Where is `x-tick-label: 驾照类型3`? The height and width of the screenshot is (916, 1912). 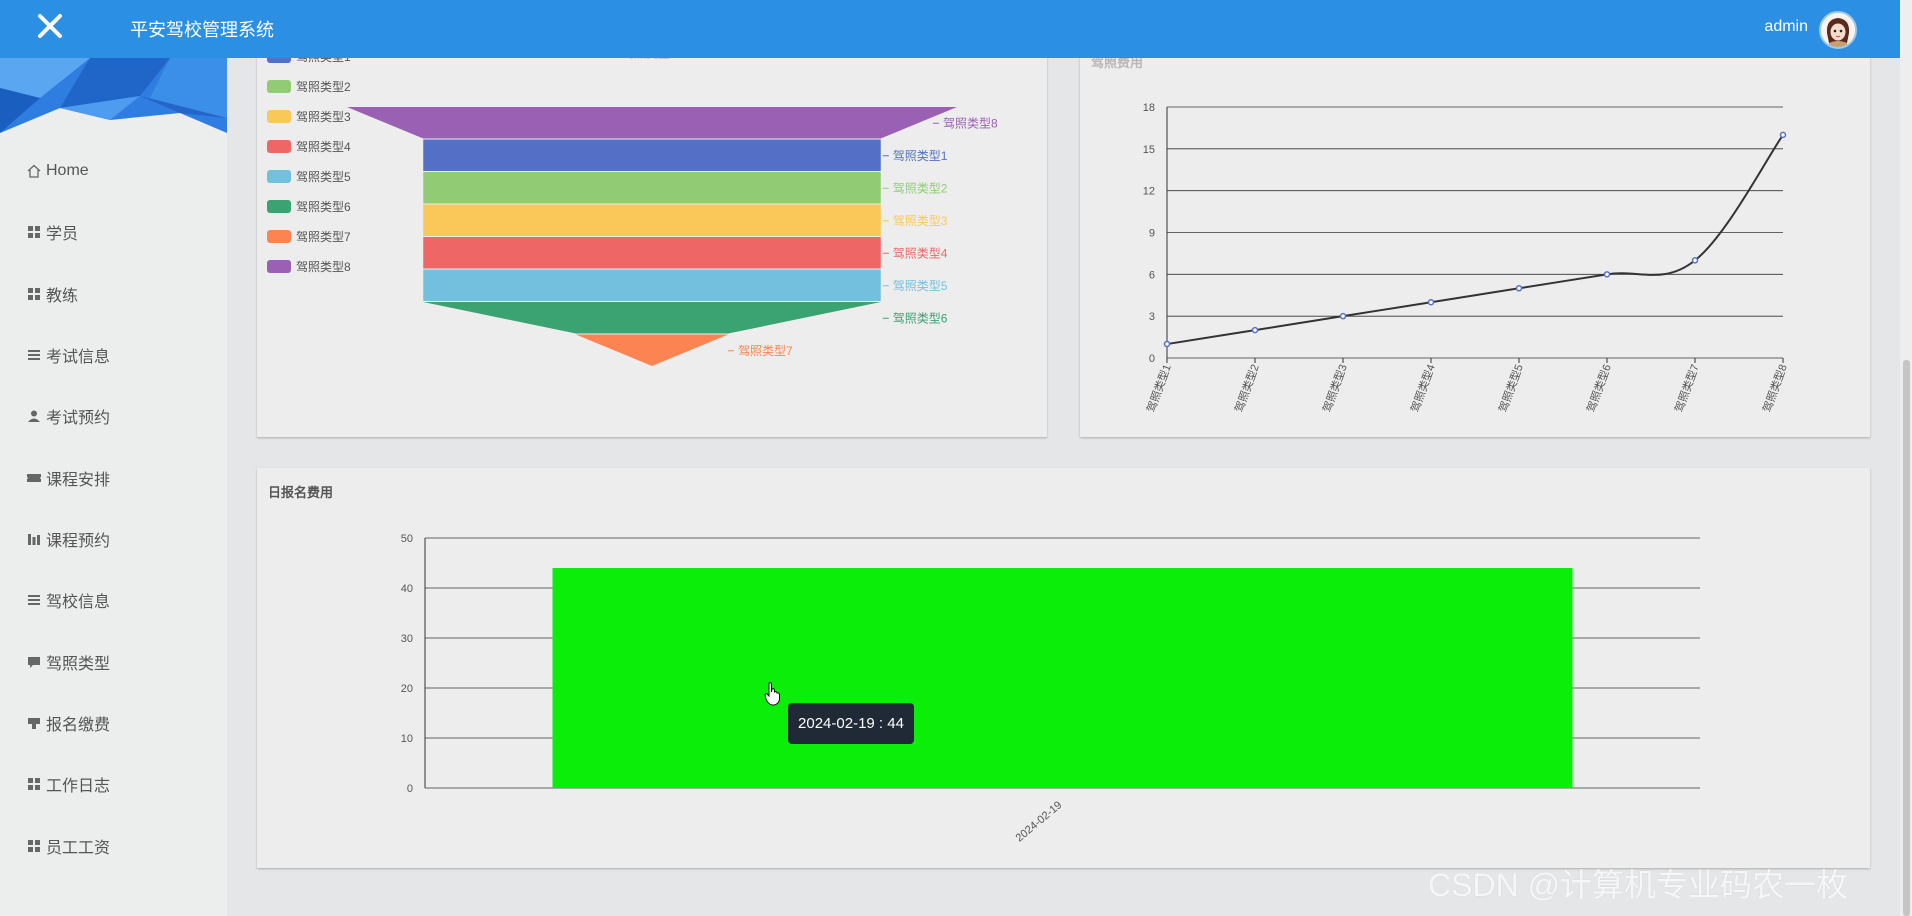
x-tick-label: 驾照类型3 is located at coordinates (1335, 388).